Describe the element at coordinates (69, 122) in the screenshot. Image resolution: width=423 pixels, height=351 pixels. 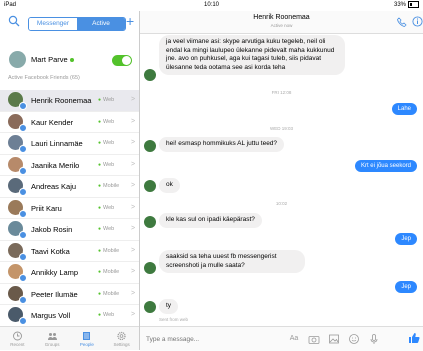
I see `friend-row: Kaur Kender Web >` at that location.